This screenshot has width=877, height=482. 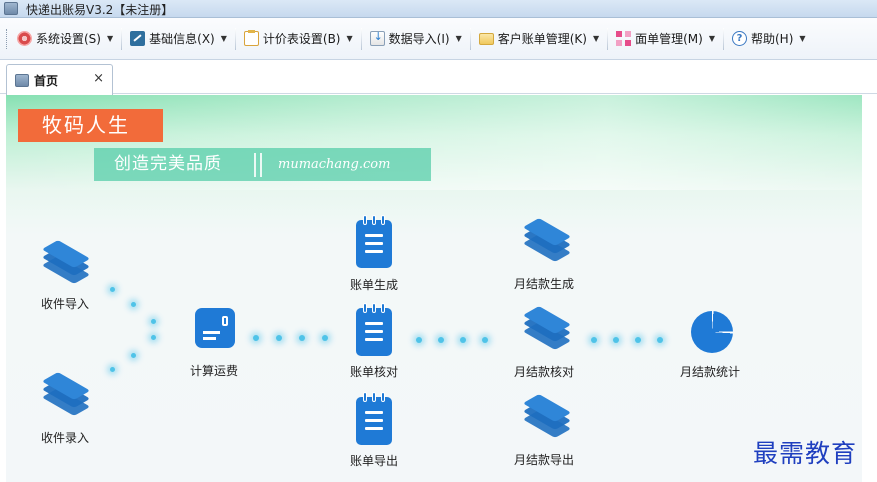 I want to click on node-label: 收件导入, so click(x=65, y=304).